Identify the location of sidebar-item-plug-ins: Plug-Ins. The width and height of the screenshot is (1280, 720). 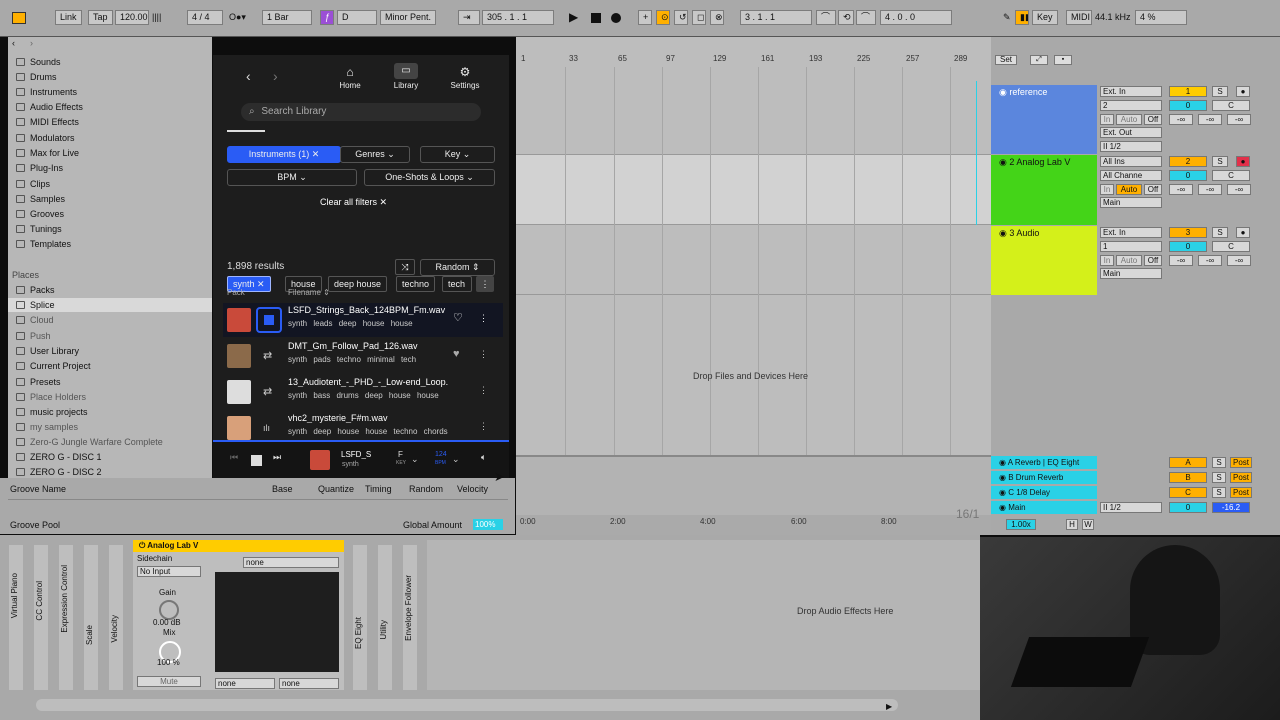
(39, 168).